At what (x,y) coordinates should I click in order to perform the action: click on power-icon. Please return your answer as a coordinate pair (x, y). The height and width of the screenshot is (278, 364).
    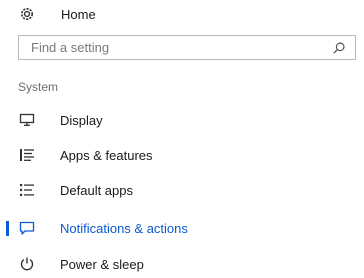
    Looking at the image, I should click on (27, 264).